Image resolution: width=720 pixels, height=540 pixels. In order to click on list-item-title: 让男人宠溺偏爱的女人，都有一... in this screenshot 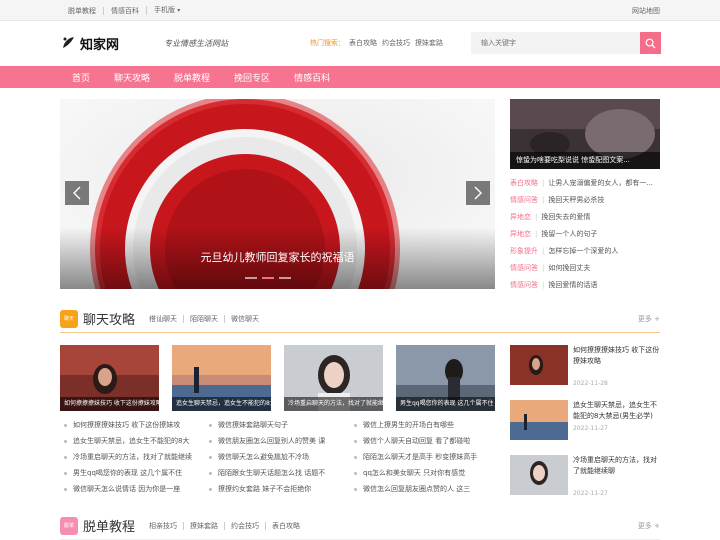, I will do `click(600, 183)`.